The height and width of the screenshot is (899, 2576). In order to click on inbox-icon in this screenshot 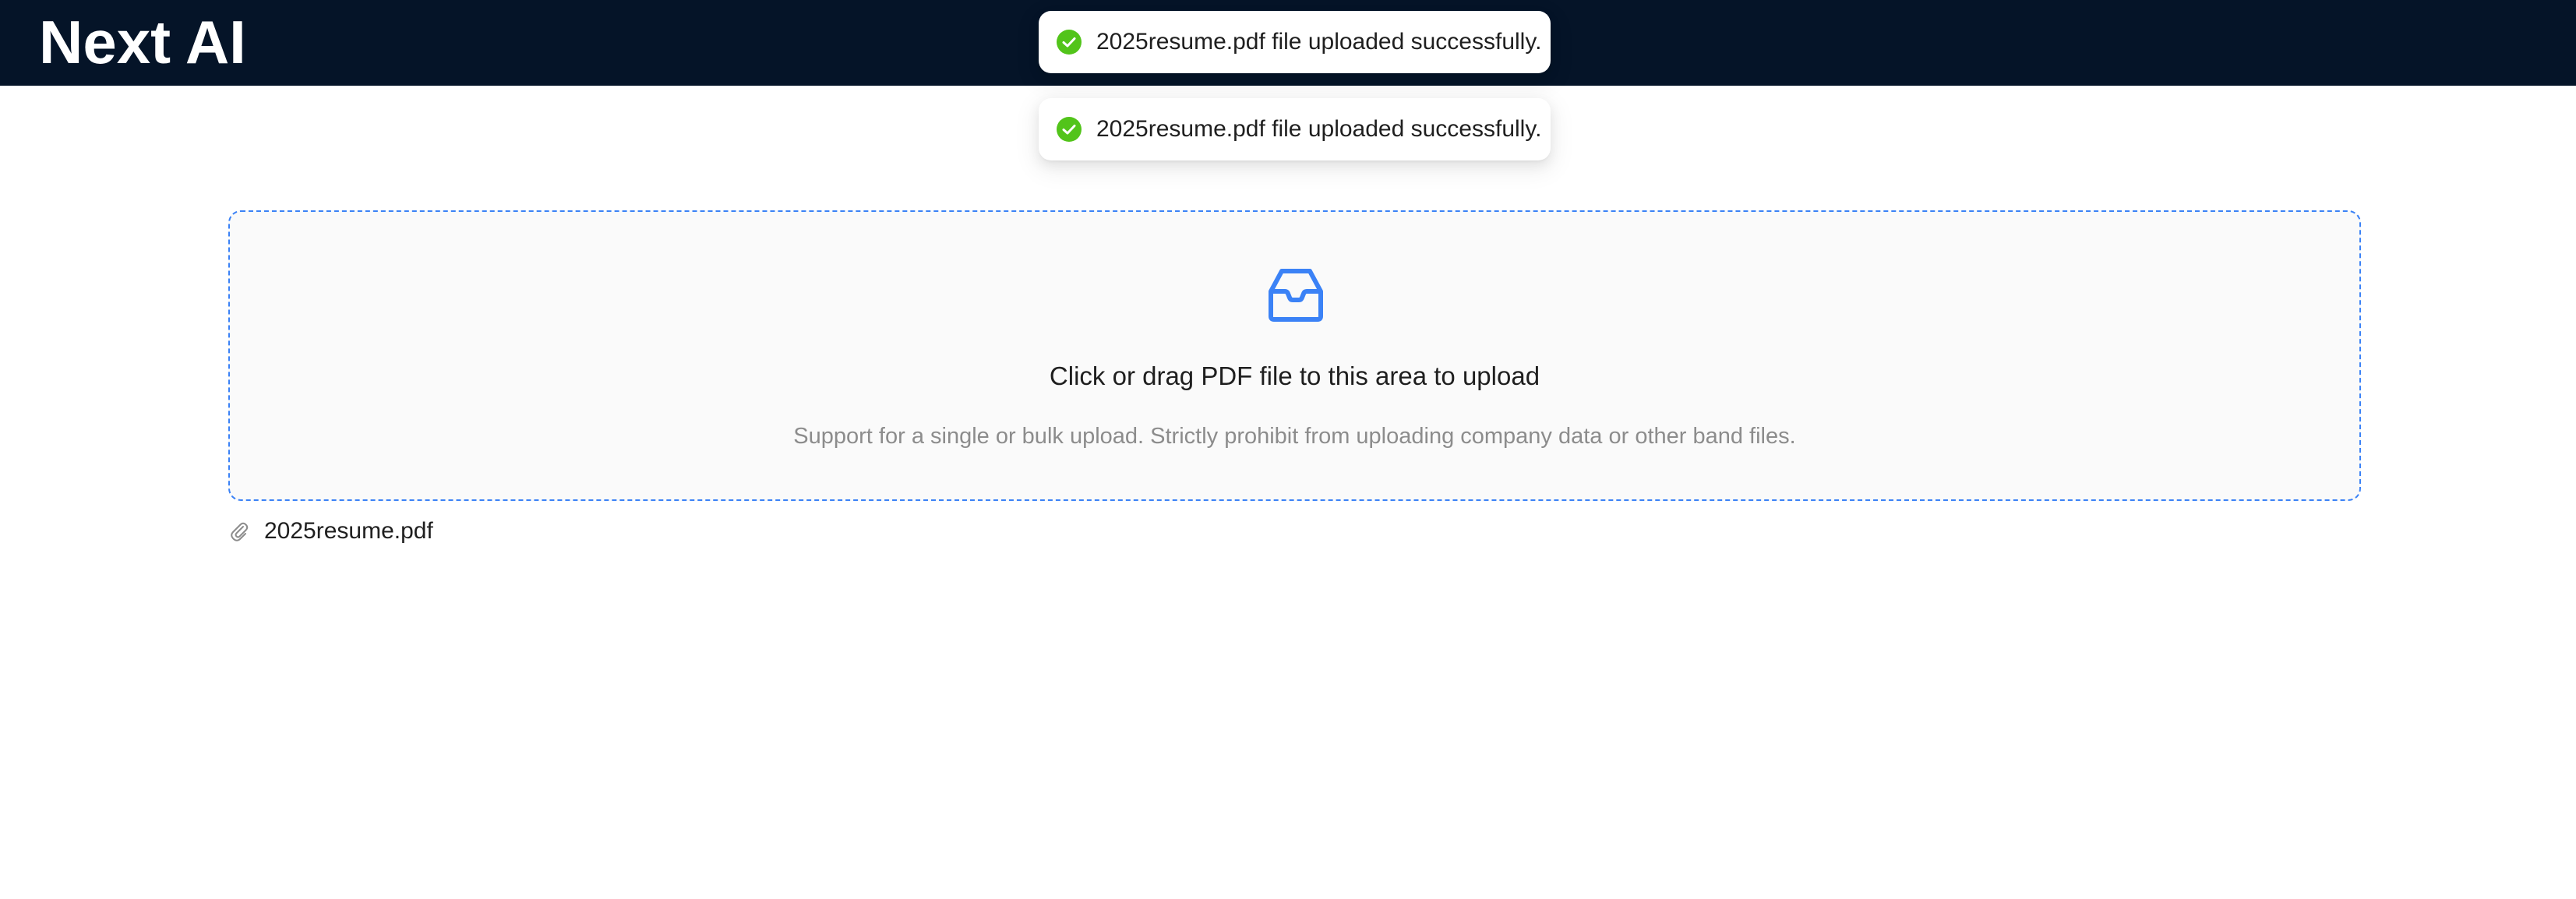, I will do `click(1296, 295)`.